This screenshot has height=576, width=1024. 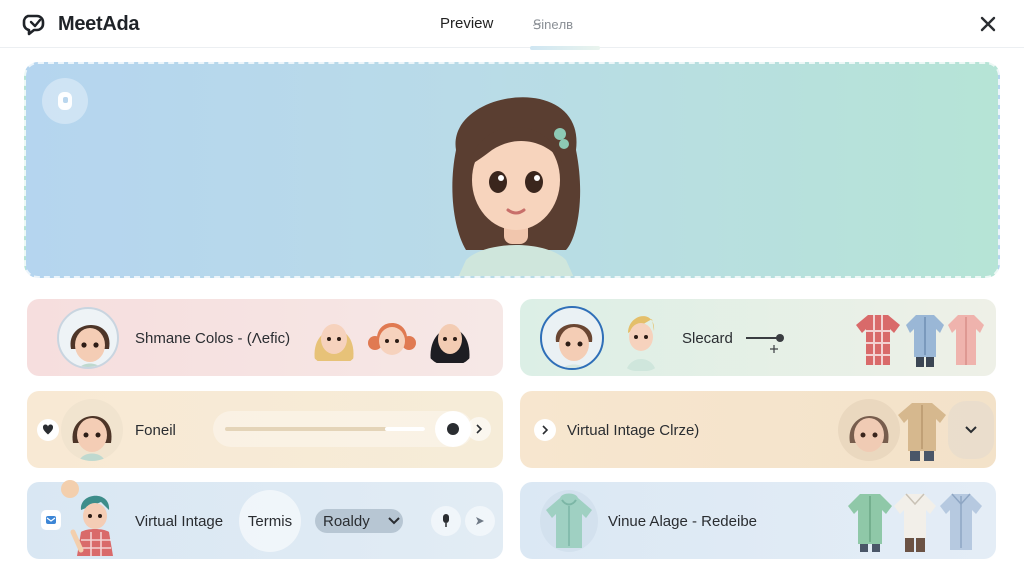 I want to click on message-icon, so click(x=51, y=520).